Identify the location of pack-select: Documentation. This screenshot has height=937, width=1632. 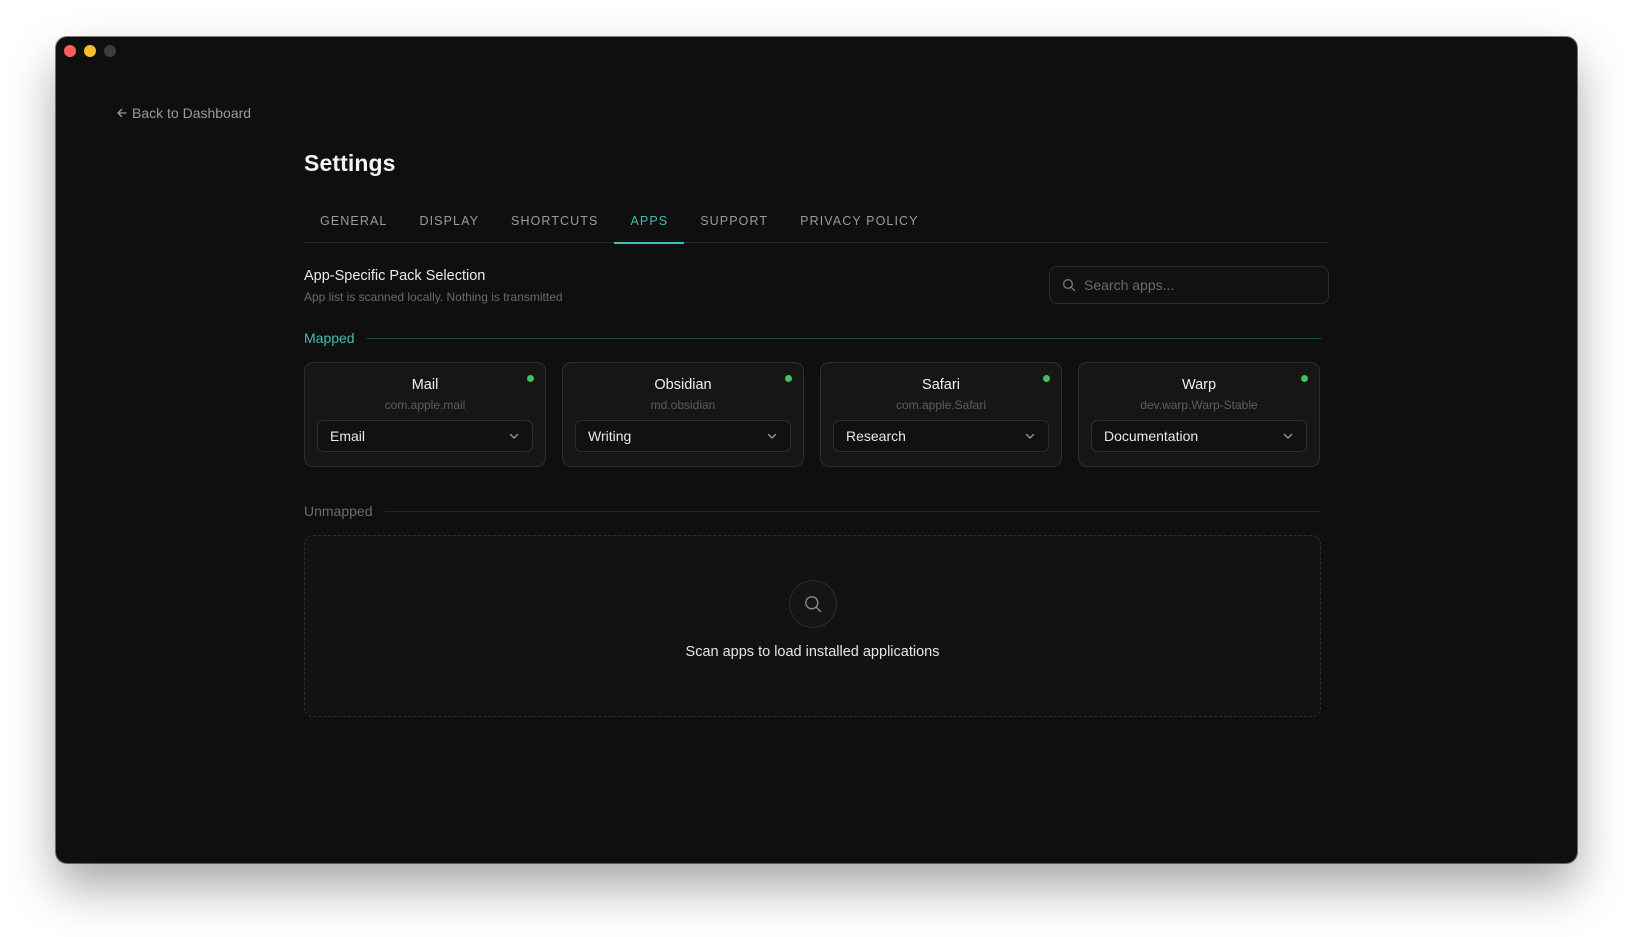
(1199, 436).